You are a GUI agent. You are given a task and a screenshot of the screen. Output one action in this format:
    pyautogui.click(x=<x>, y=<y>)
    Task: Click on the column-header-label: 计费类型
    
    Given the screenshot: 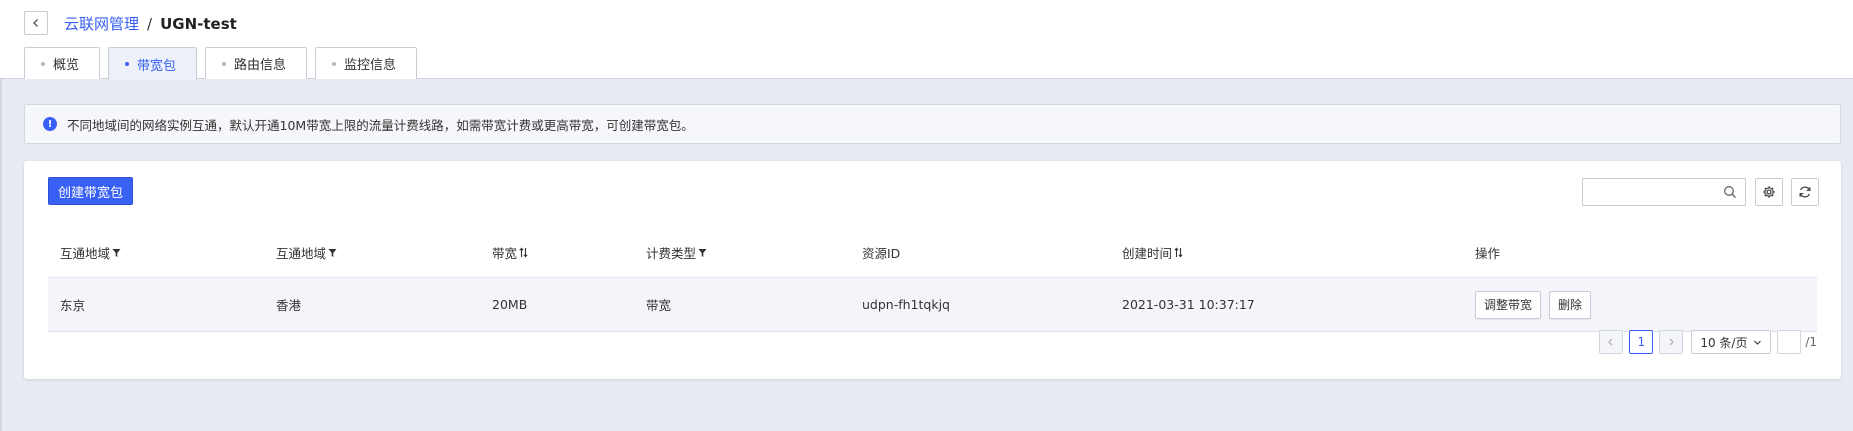 What is the action you would take?
    pyautogui.click(x=671, y=253)
    